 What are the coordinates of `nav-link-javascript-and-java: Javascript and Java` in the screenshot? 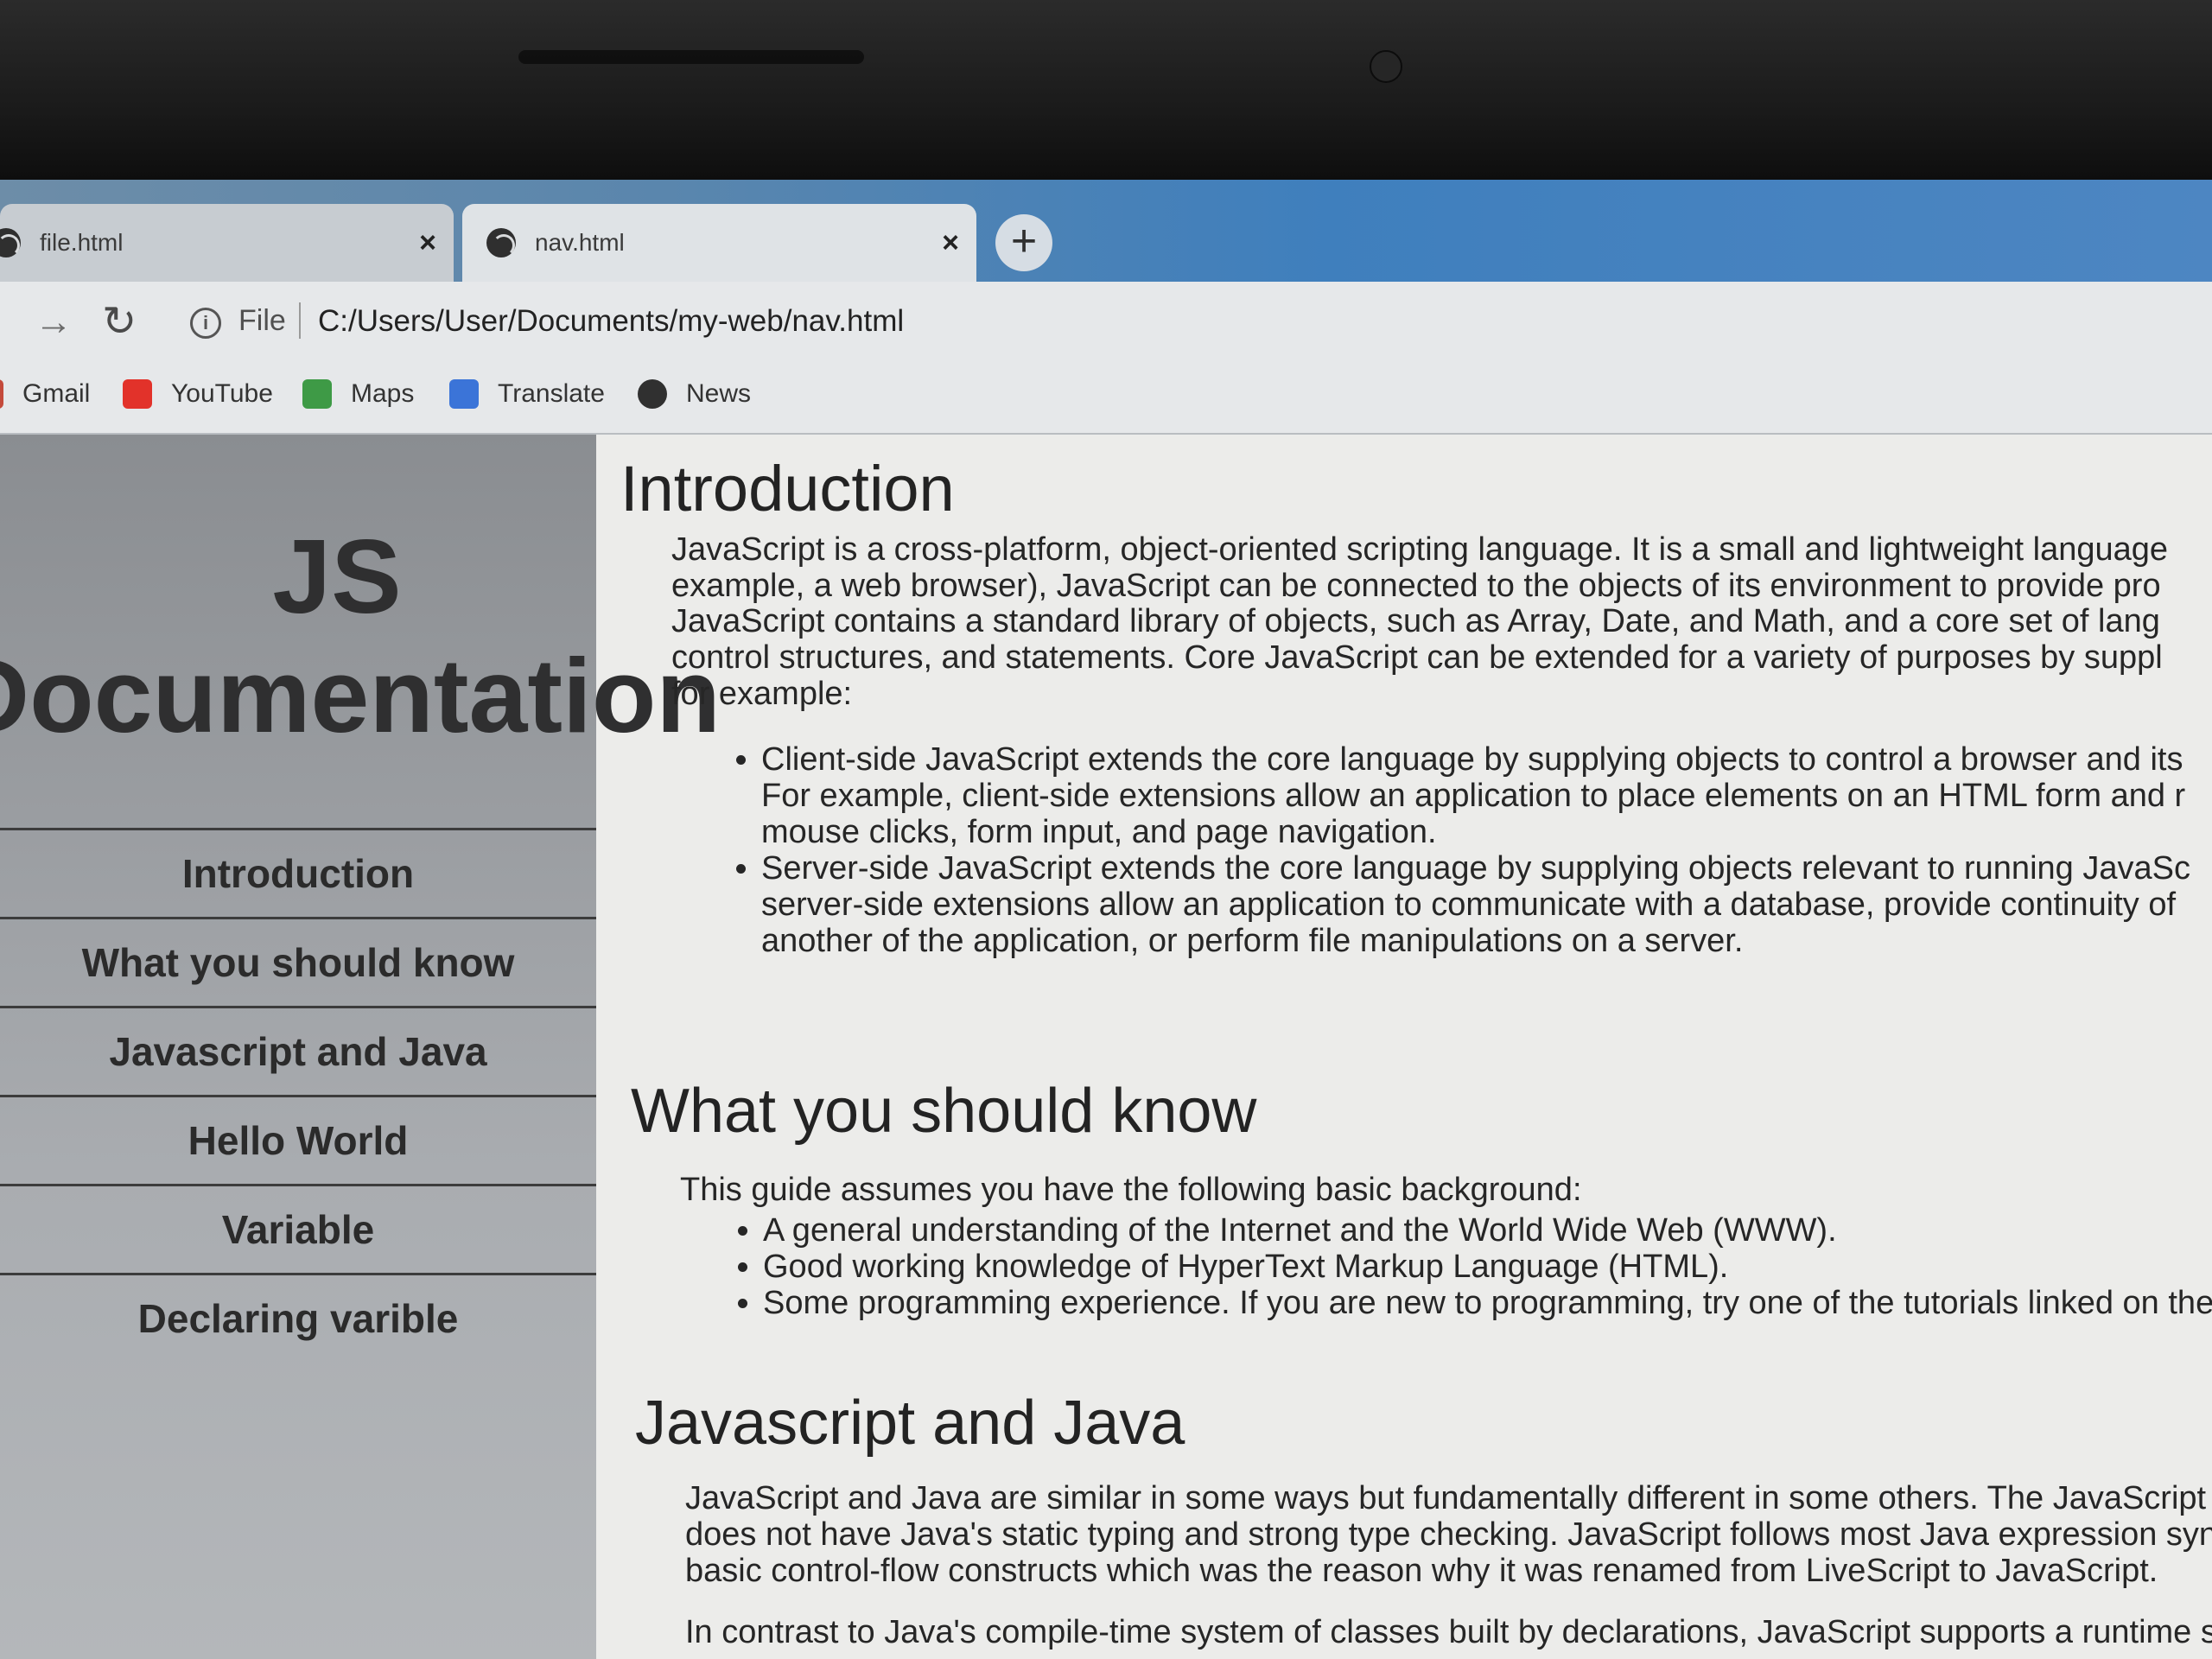 It's located at (298, 1050).